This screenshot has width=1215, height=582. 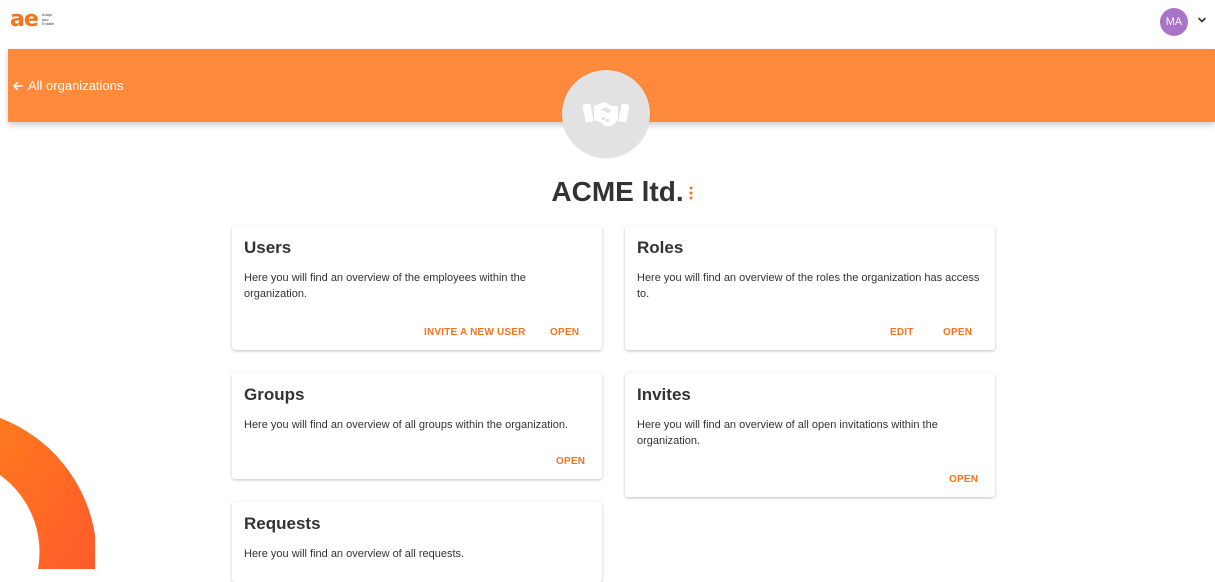 I want to click on user-avatar: MA, so click(x=1174, y=22).